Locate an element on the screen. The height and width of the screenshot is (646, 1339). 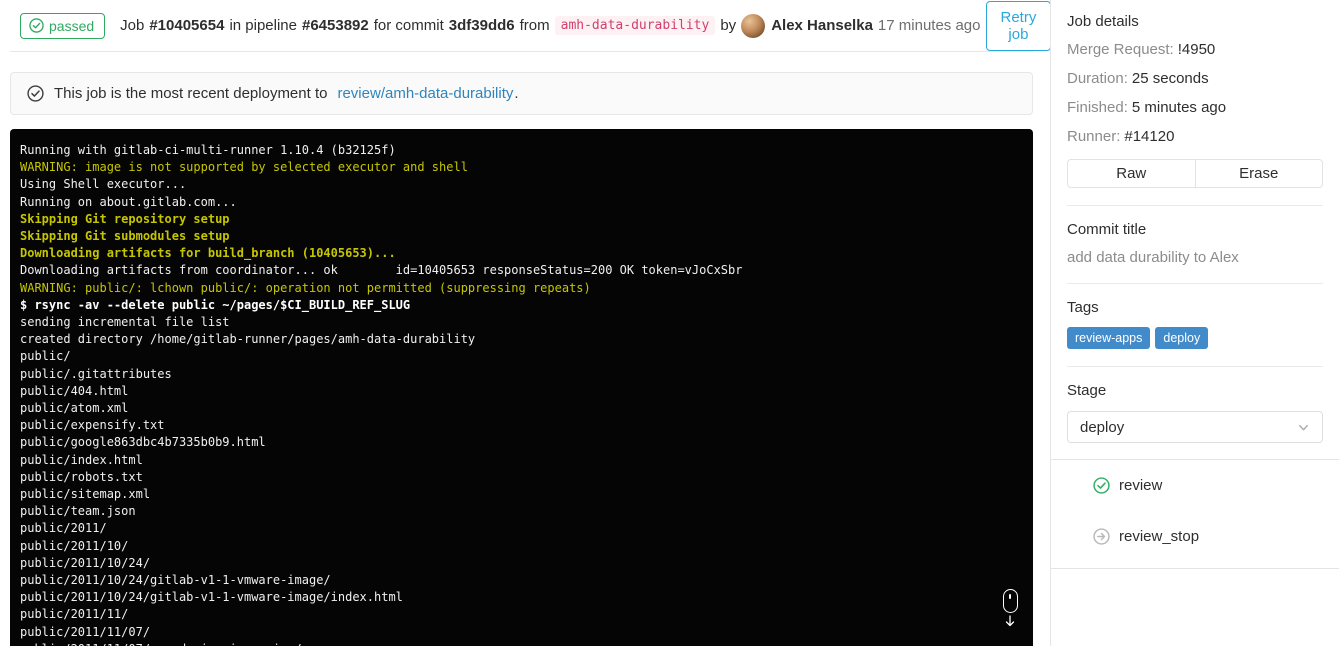
job-detail-row: Duration: 25 seconds is located at coordinates (1195, 78).